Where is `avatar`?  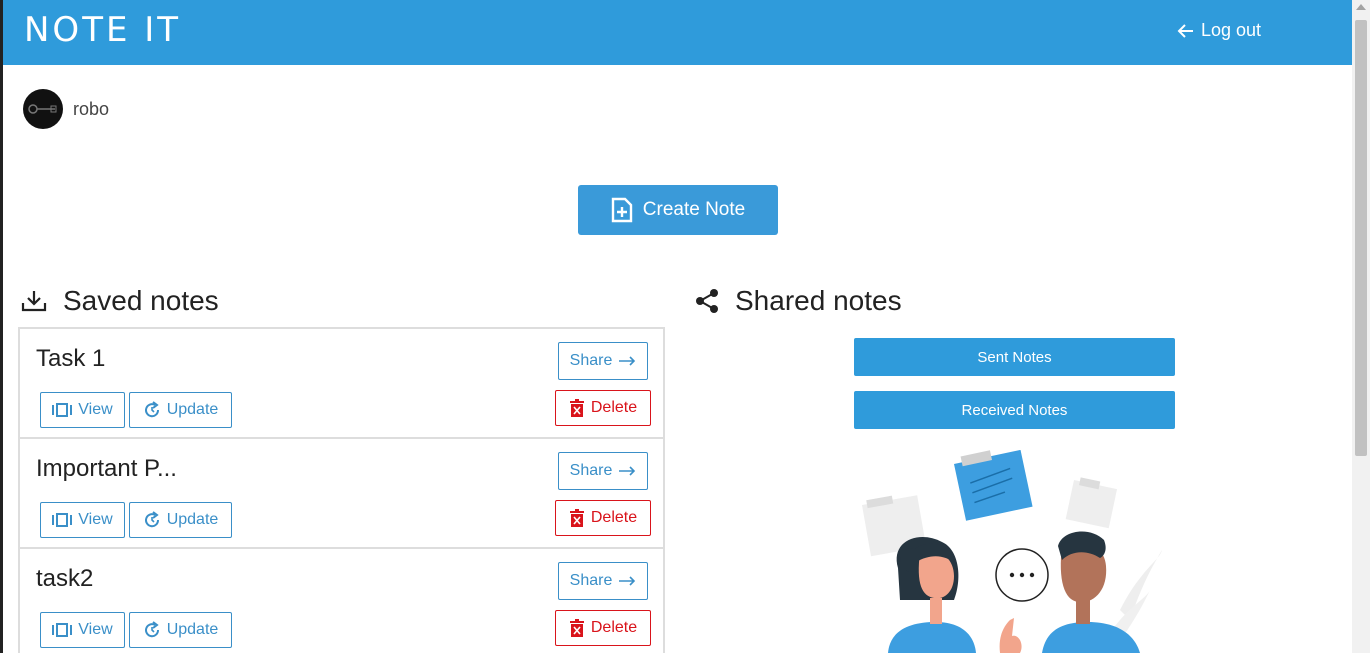
avatar is located at coordinates (43, 109).